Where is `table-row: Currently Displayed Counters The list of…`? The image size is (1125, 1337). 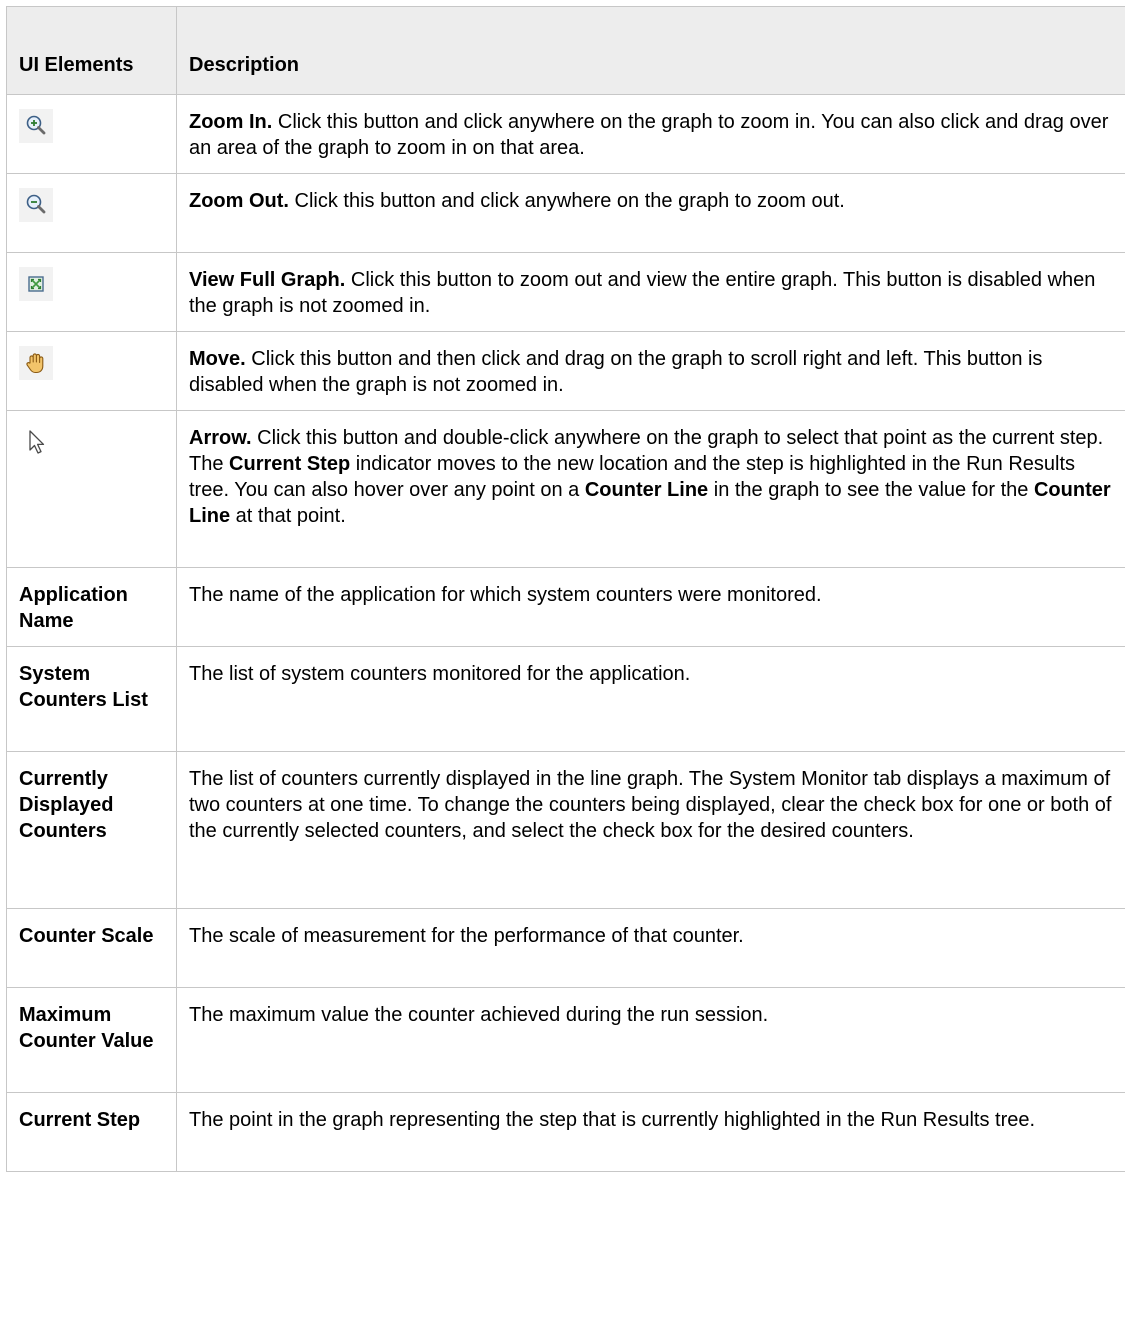 table-row: Currently Displayed Counters The list of… is located at coordinates (565, 830).